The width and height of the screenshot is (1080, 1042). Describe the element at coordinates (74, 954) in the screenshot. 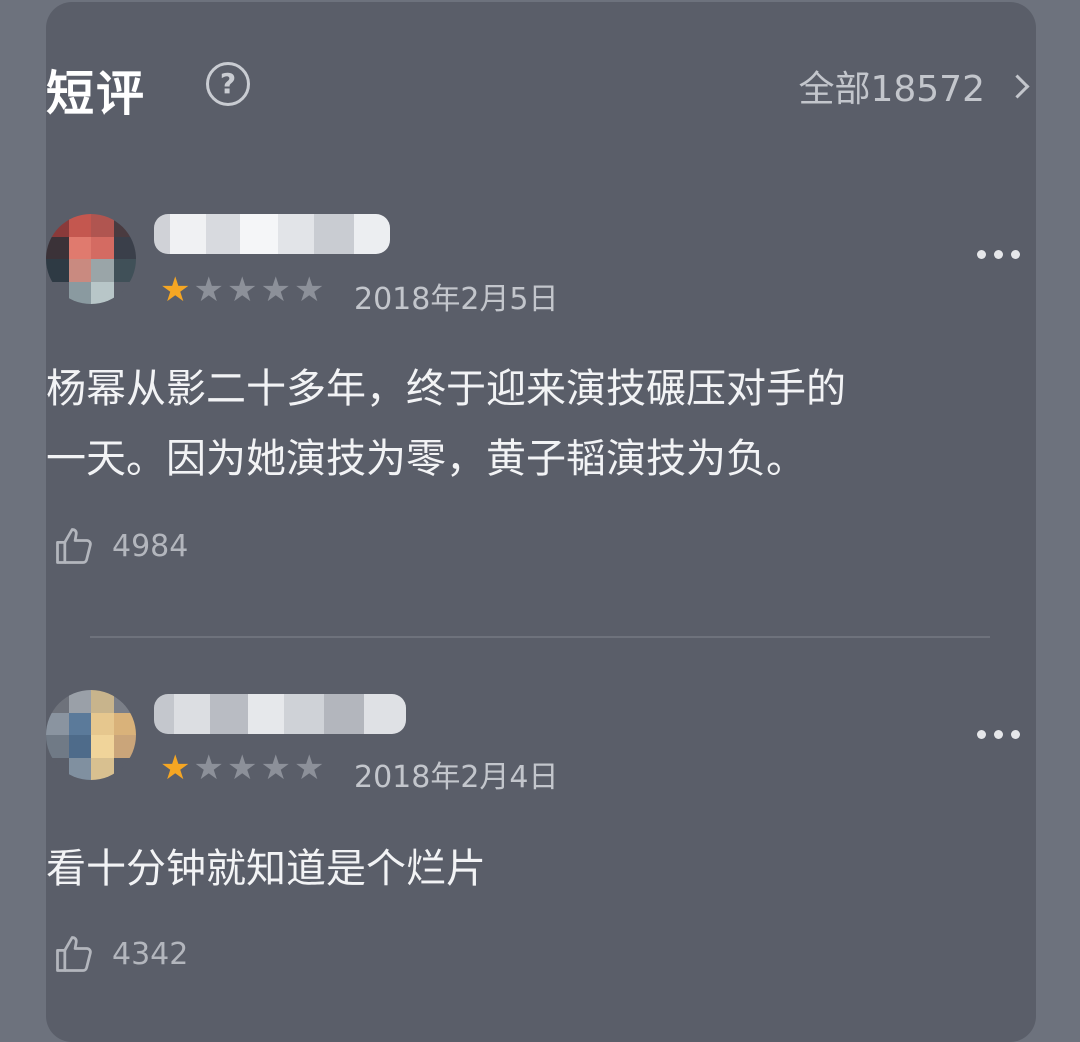

I see `thumbs-up-icon` at that location.